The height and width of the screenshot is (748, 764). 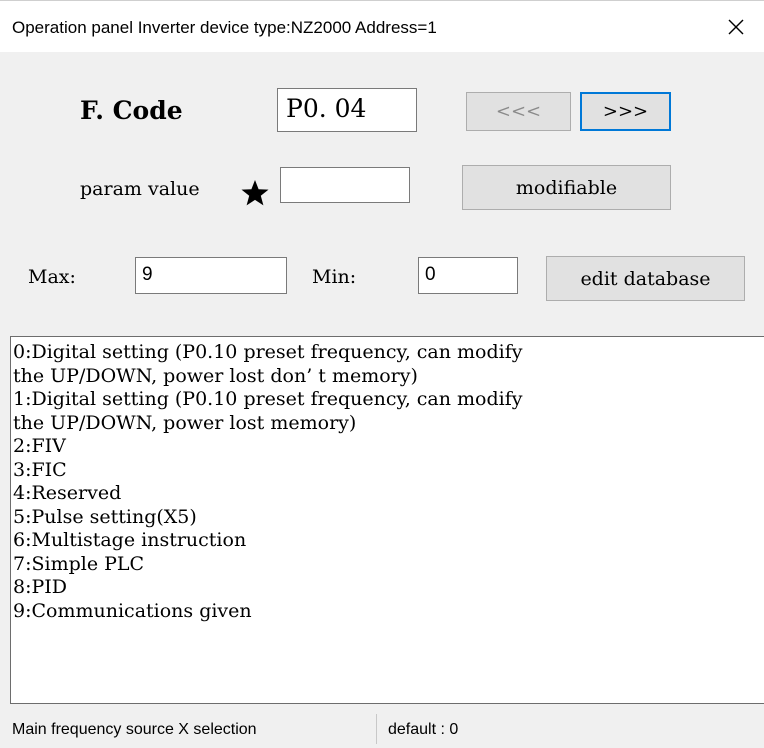 I want to click on status-parameter-name: Main frequency source X selection, so click(x=134, y=729).